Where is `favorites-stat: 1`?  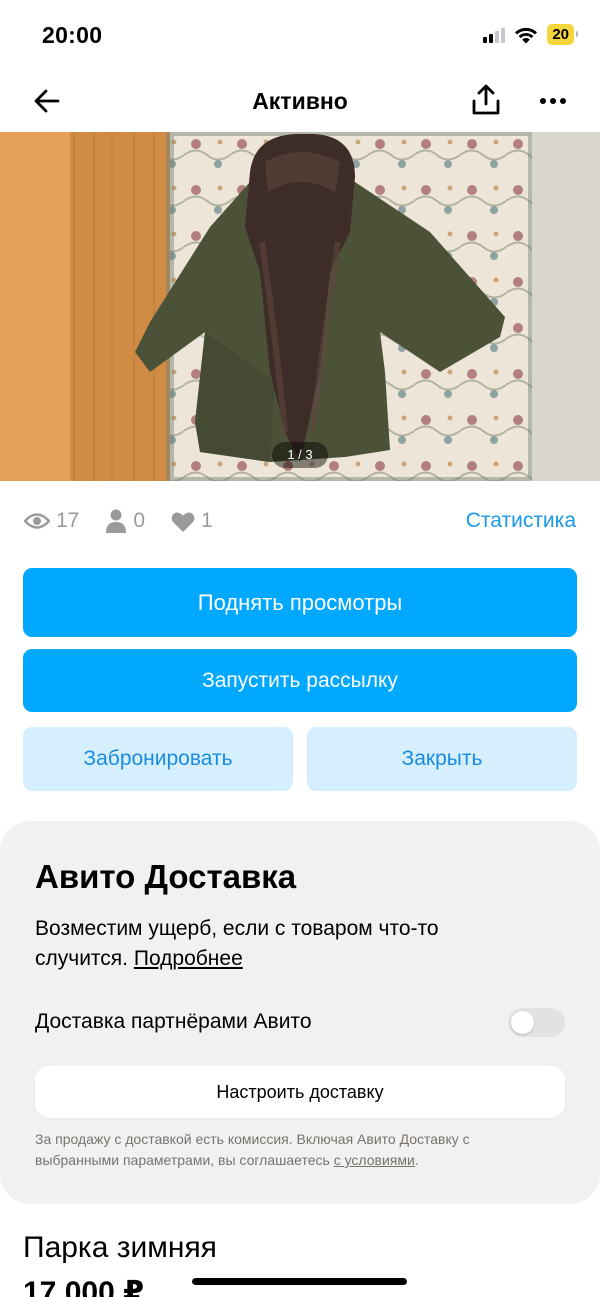 favorites-stat: 1 is located at coordinates (192, 521).